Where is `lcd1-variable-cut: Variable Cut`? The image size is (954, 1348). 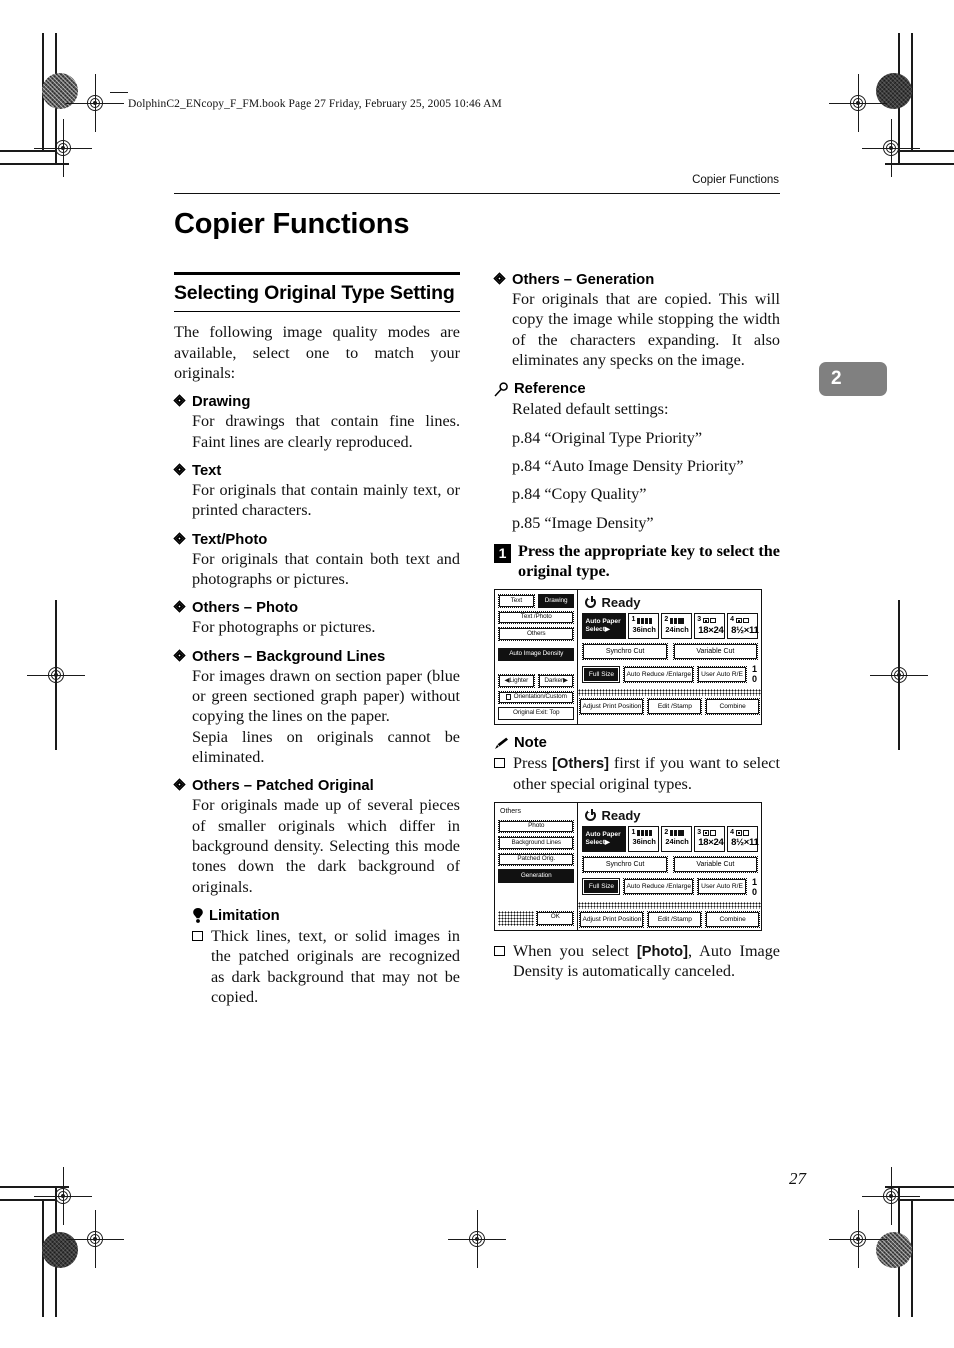 lcd1-variable-cut: Variable Cut is located at coordinates (715, 652).